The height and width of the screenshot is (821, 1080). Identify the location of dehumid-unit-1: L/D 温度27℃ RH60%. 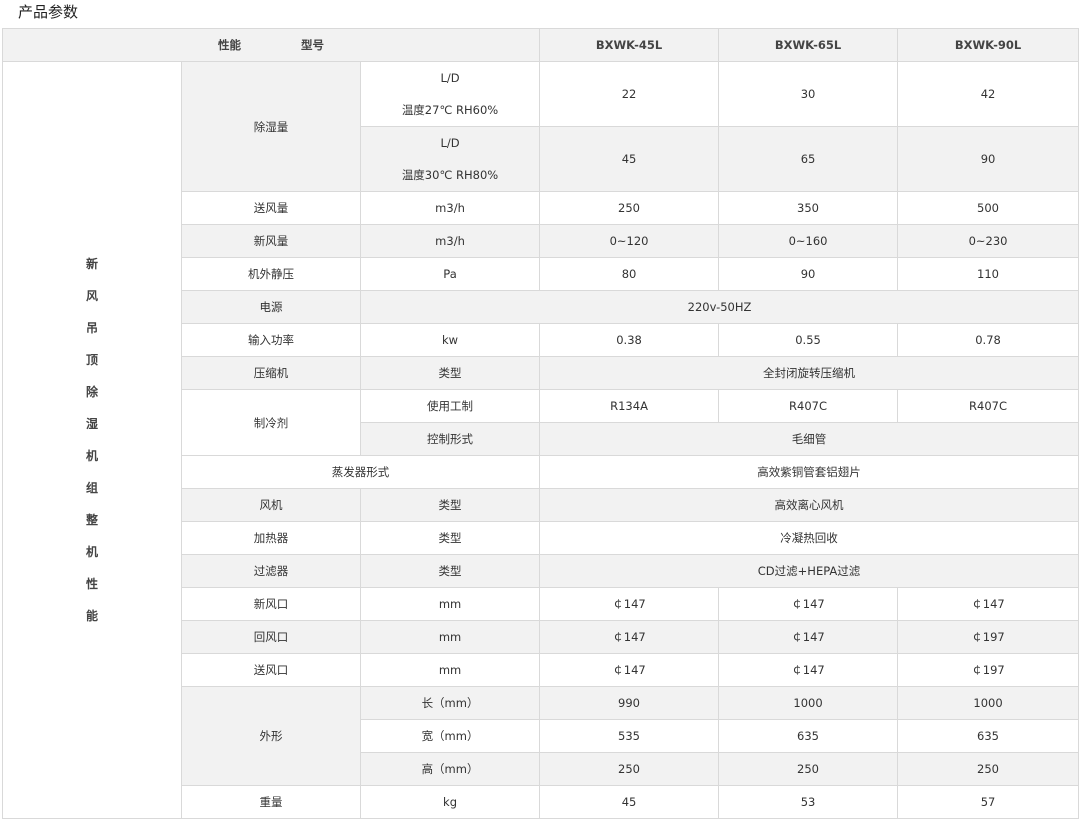
(450, 94).